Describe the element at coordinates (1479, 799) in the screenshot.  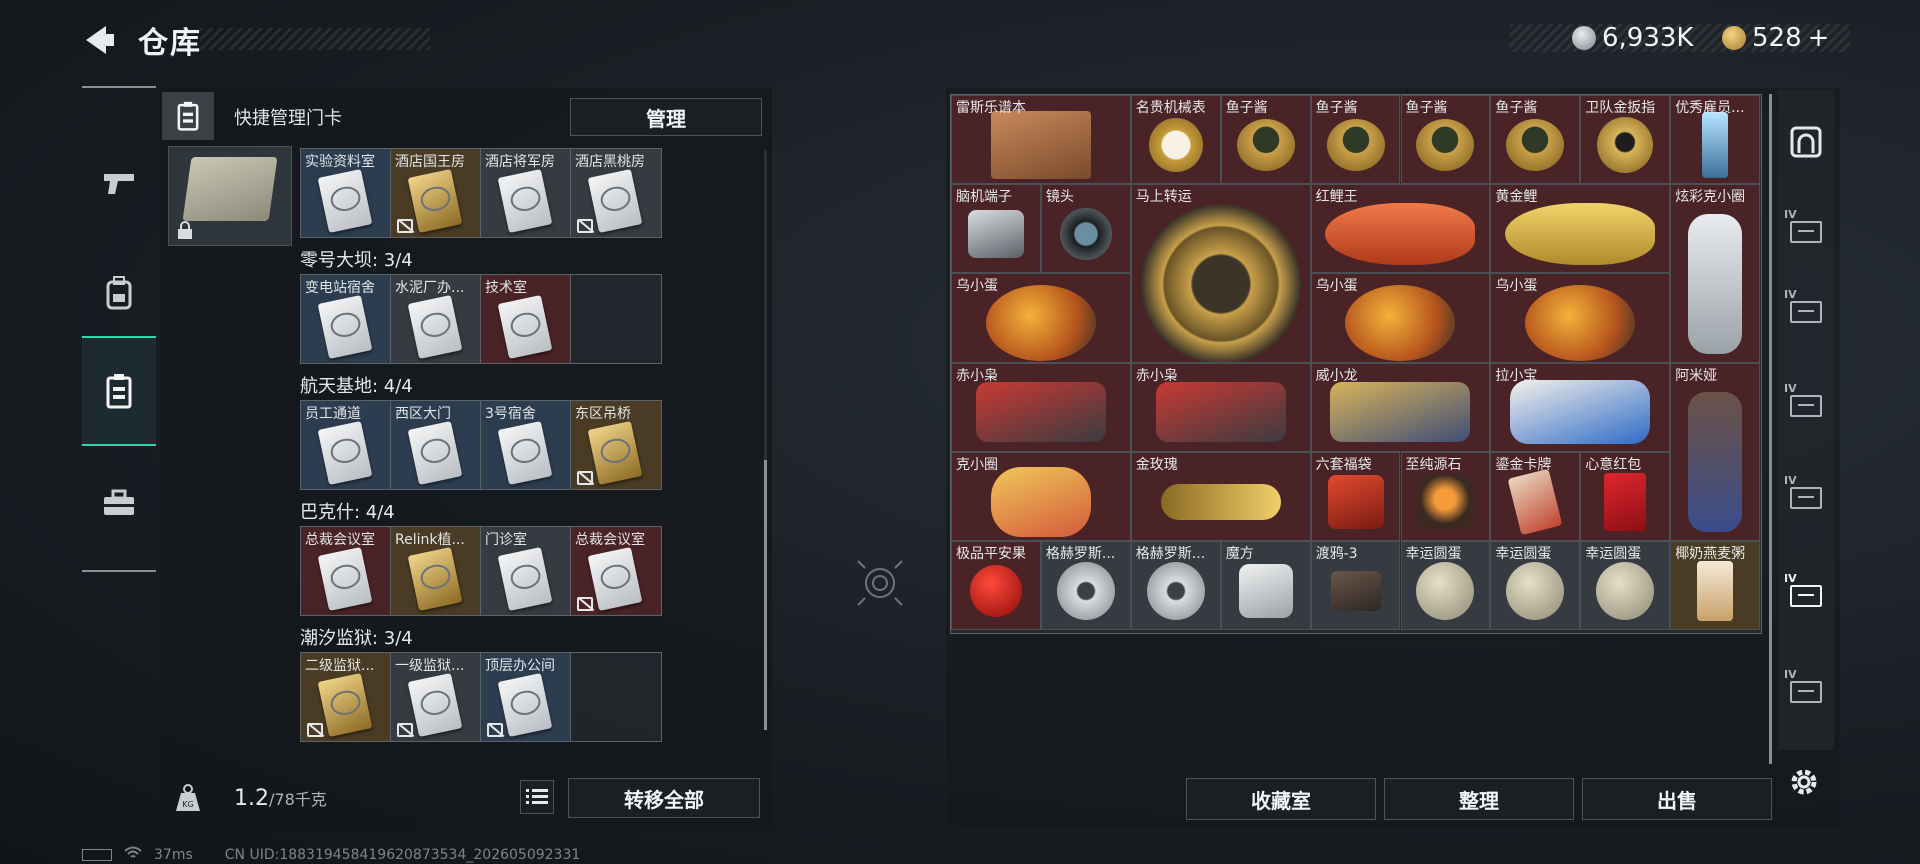
I see `sort-button: 整理` at that location.